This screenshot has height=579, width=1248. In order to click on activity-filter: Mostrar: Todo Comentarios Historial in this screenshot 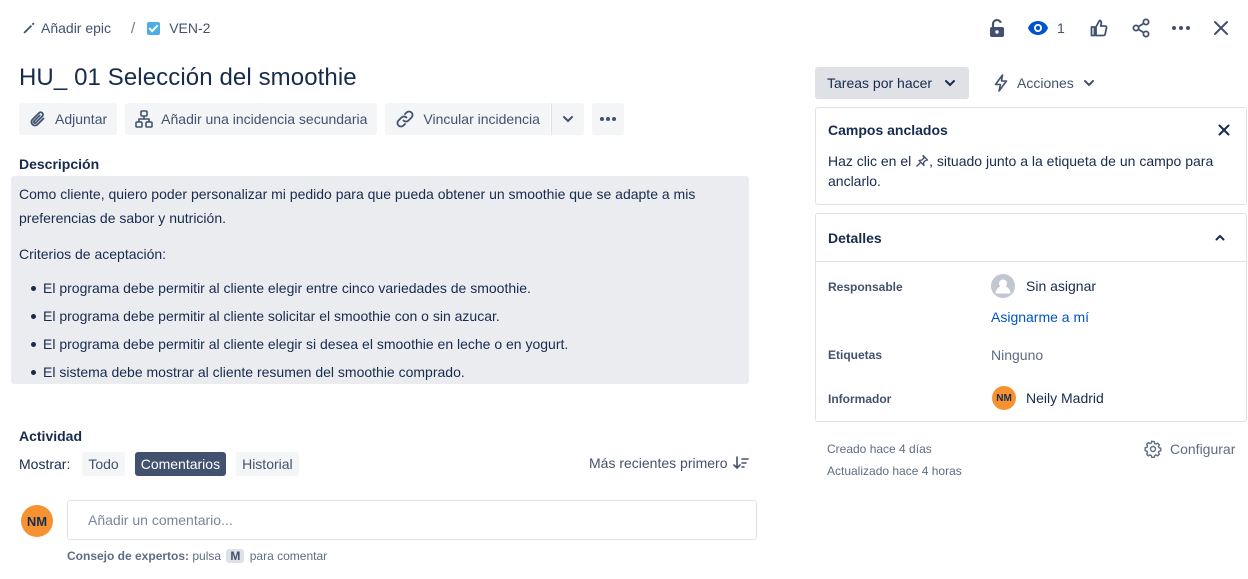, I will do `click(159, 464)`.